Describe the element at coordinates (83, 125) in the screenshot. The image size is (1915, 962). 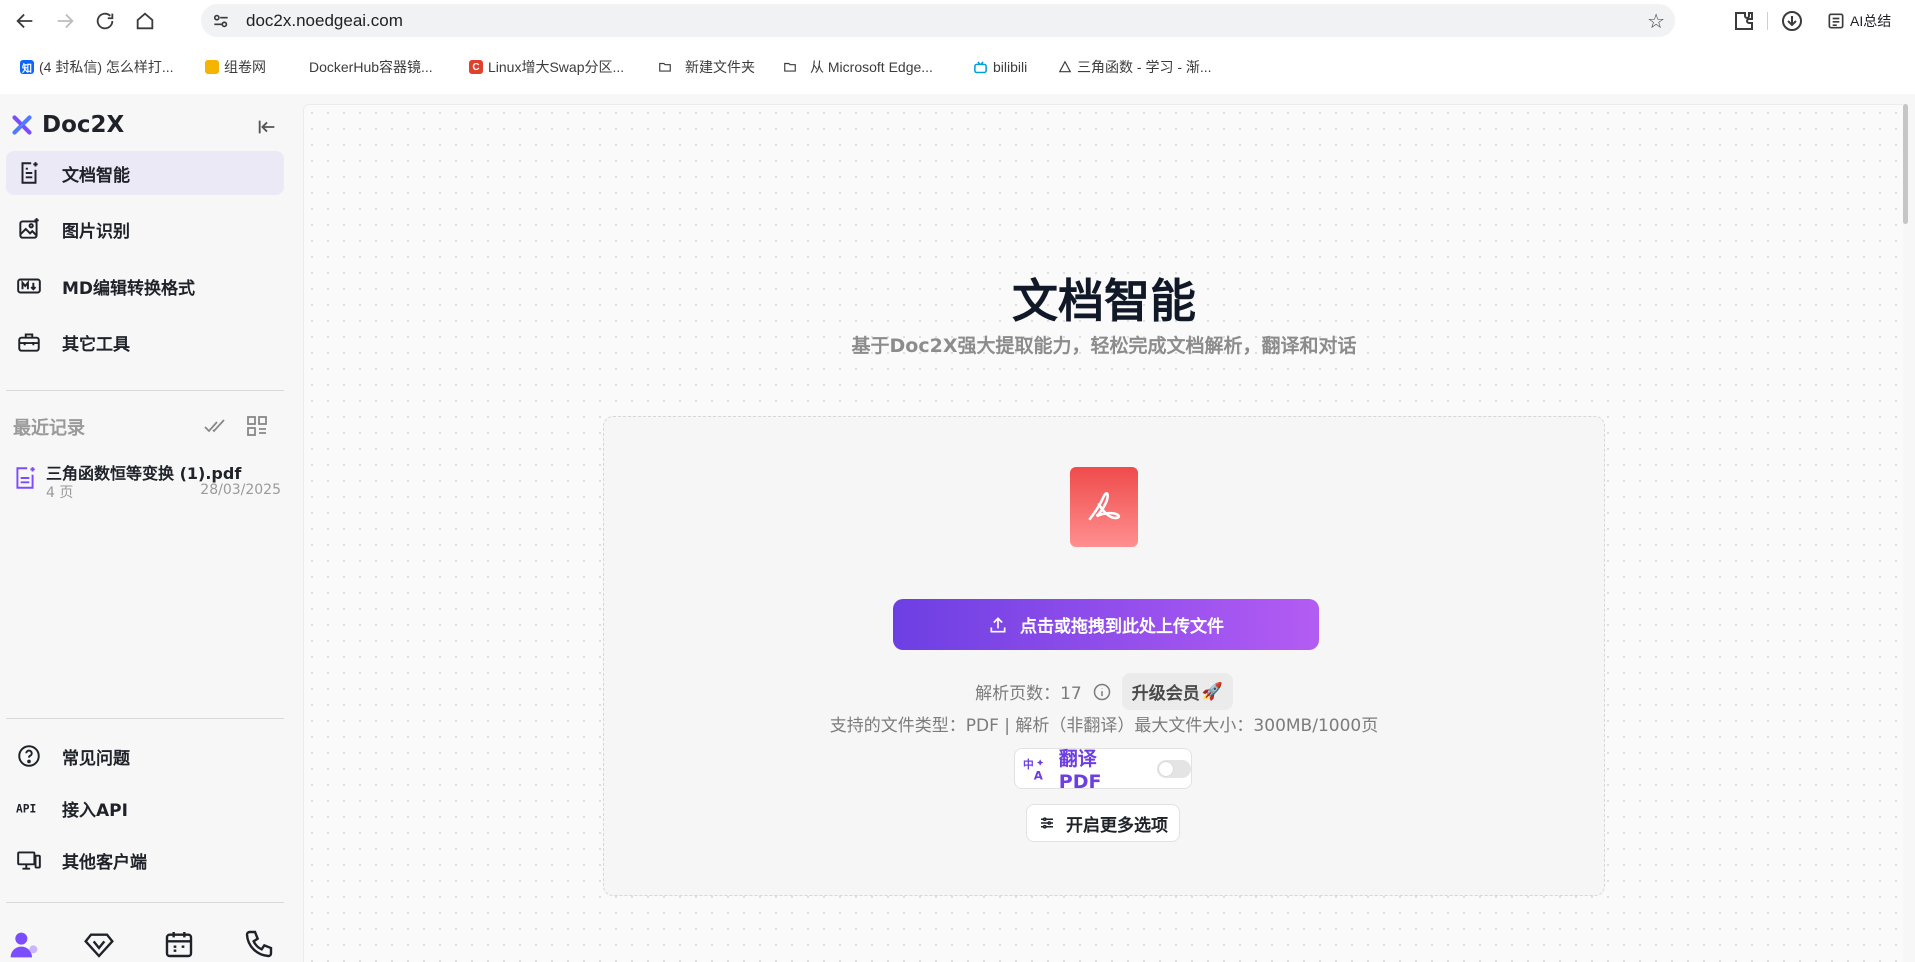
I see `brand-name: Doc2X` at that location.